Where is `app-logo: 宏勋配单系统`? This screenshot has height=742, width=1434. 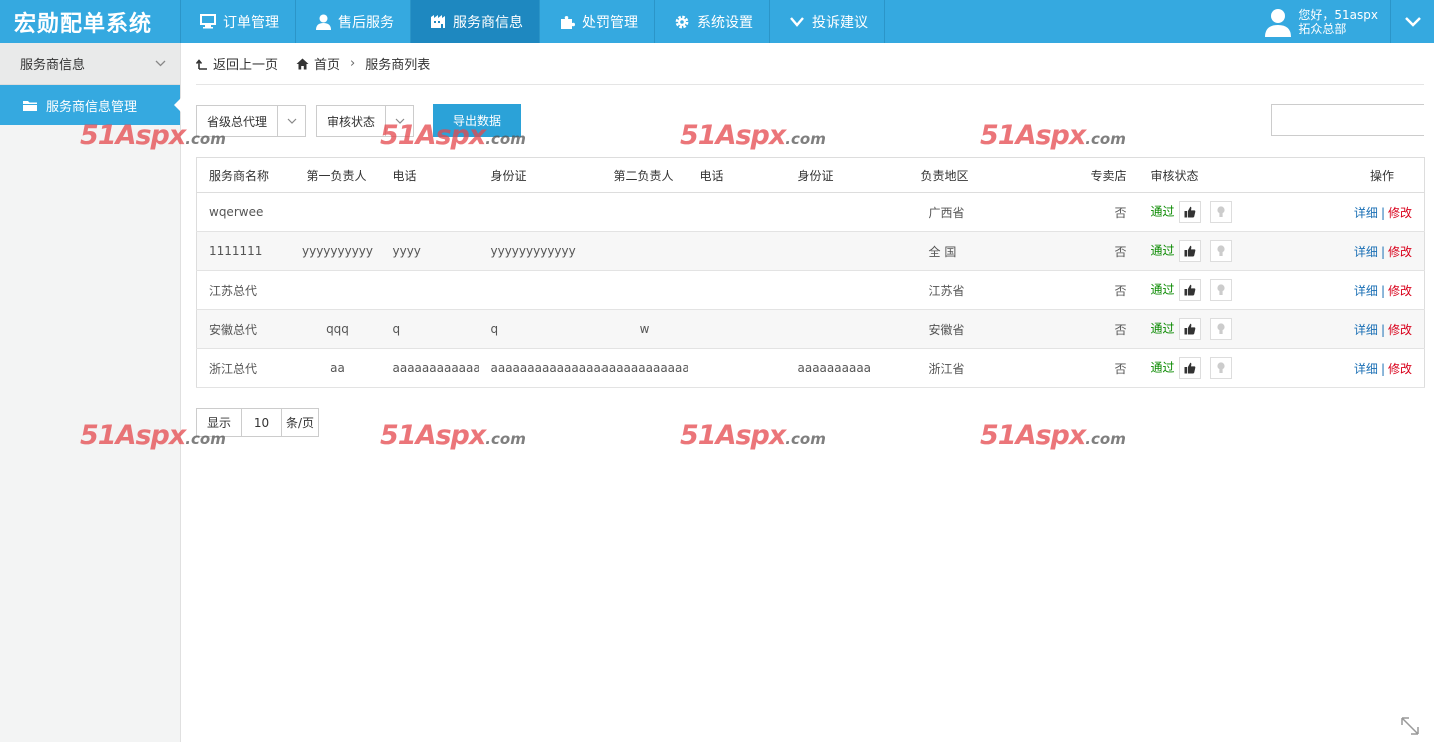 app-logo: 宏勋配单系统 is located at coordinates (90, 21).